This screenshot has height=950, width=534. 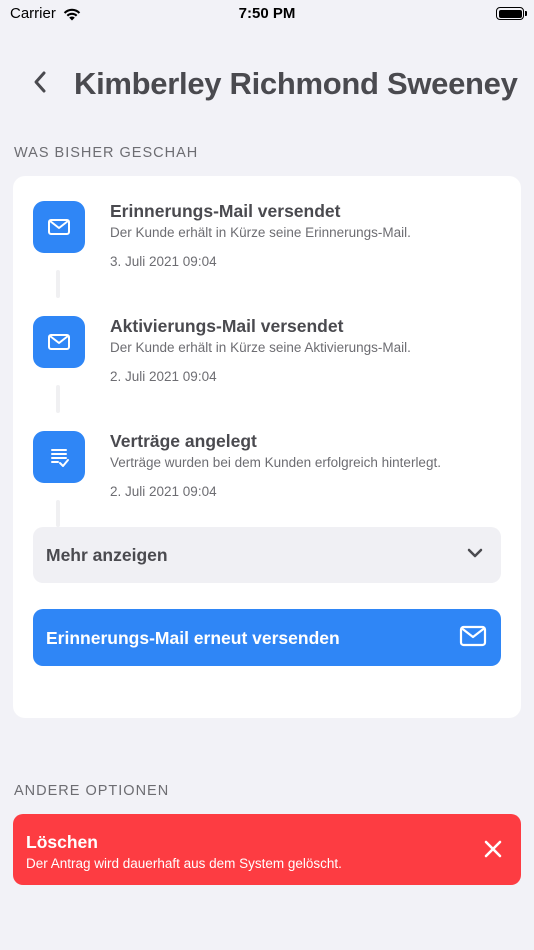 What do you see at coordinates (106, 153) in the screenshot?
I see `history-section-label: WAS BISHER GESCHAH` at bounding box center [106, 153].